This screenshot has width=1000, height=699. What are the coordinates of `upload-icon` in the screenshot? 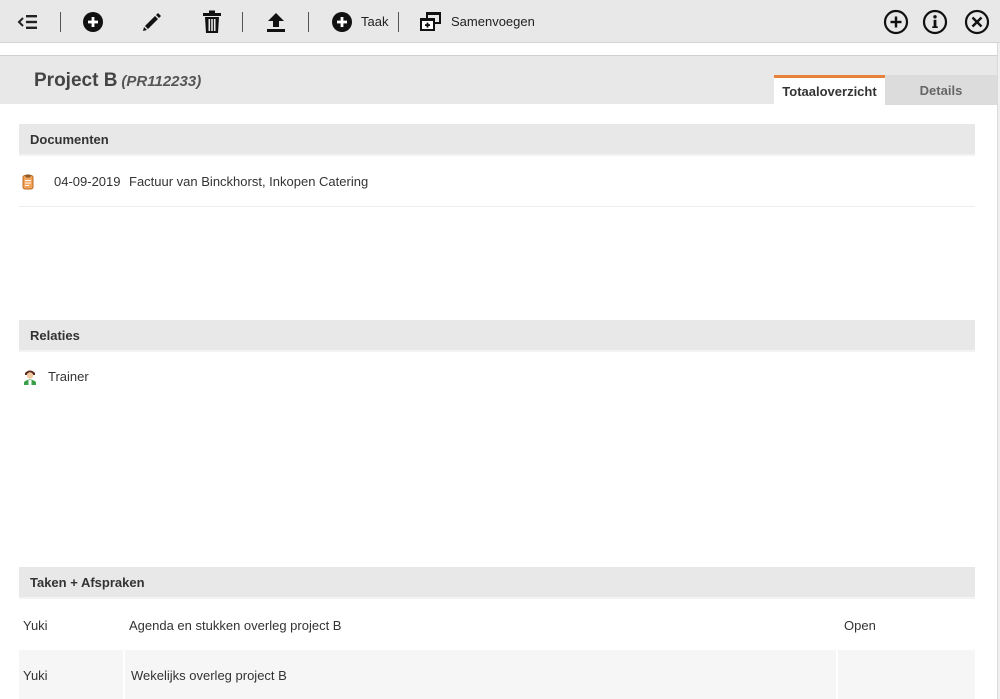 It's located at (276, 21).